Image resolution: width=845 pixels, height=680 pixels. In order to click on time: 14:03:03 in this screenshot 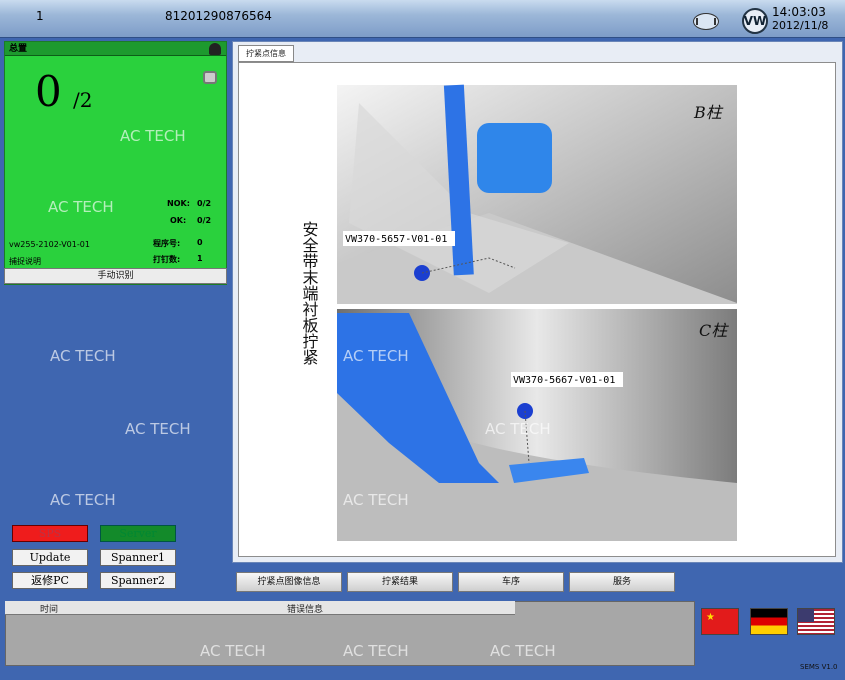, I will do `click(799, 12)`.